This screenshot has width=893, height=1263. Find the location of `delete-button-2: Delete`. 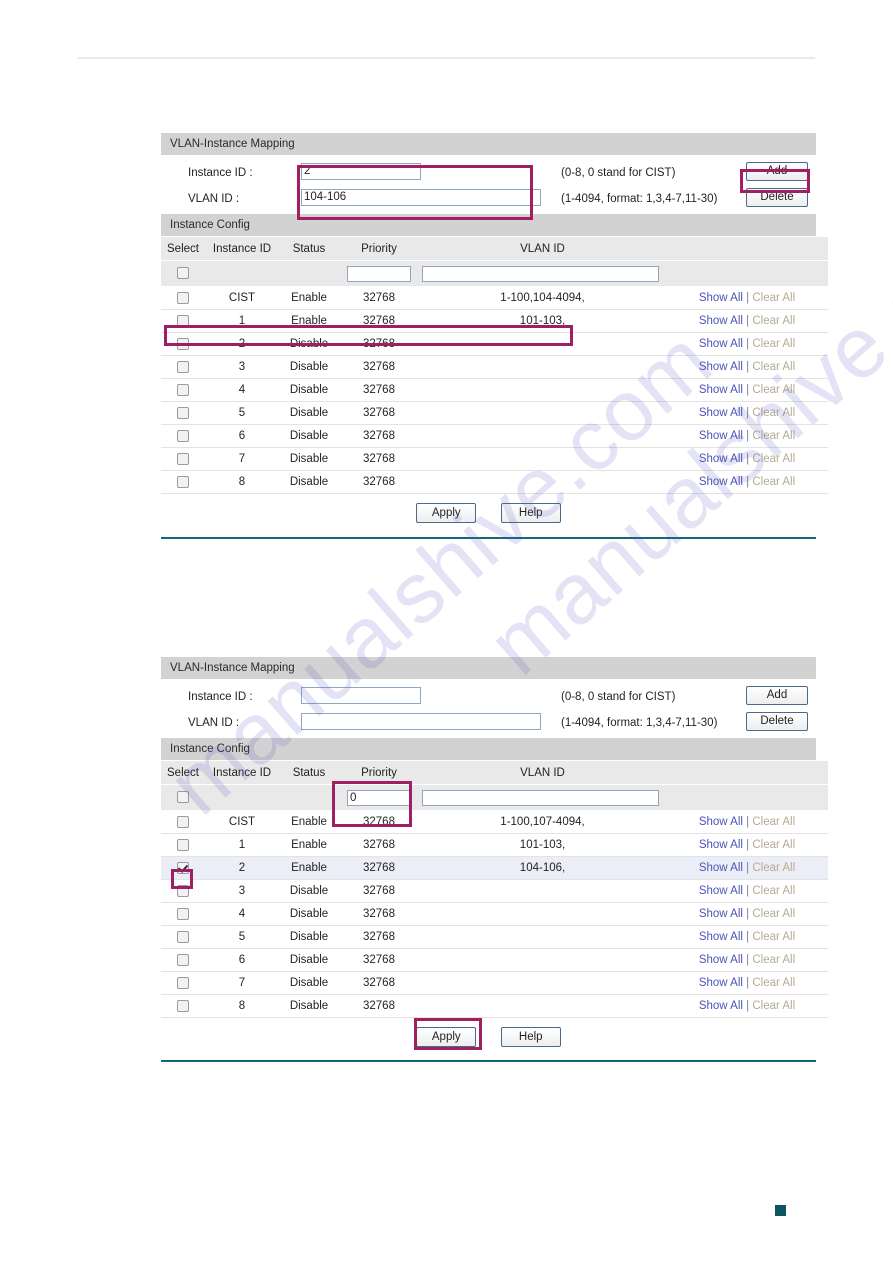

delete-button-2: Delete is located at coordinates (777, 721).